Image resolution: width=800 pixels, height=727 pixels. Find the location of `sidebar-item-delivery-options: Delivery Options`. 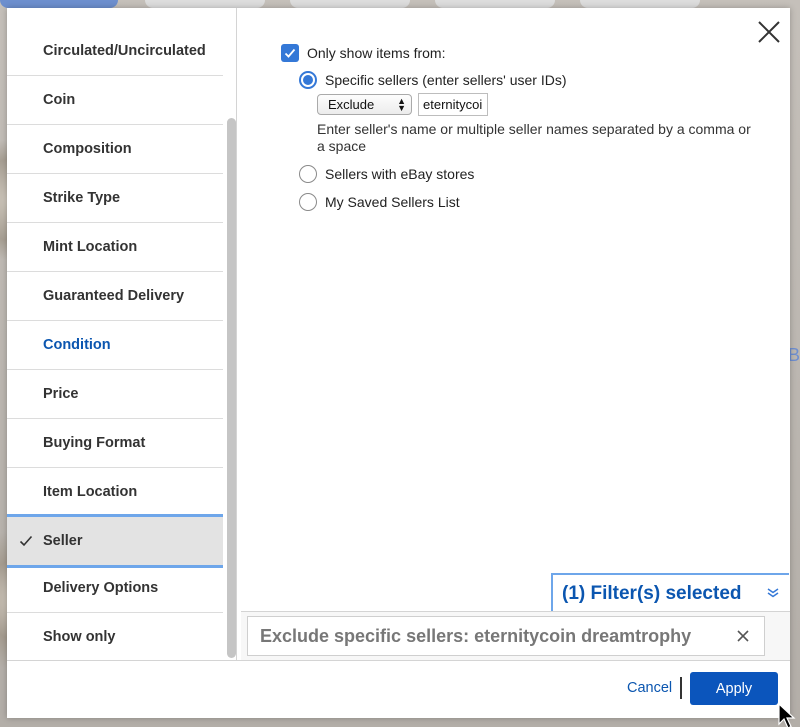

sidebar-item-delivery-options: Delivery Options is located at coordinates (115, 588).